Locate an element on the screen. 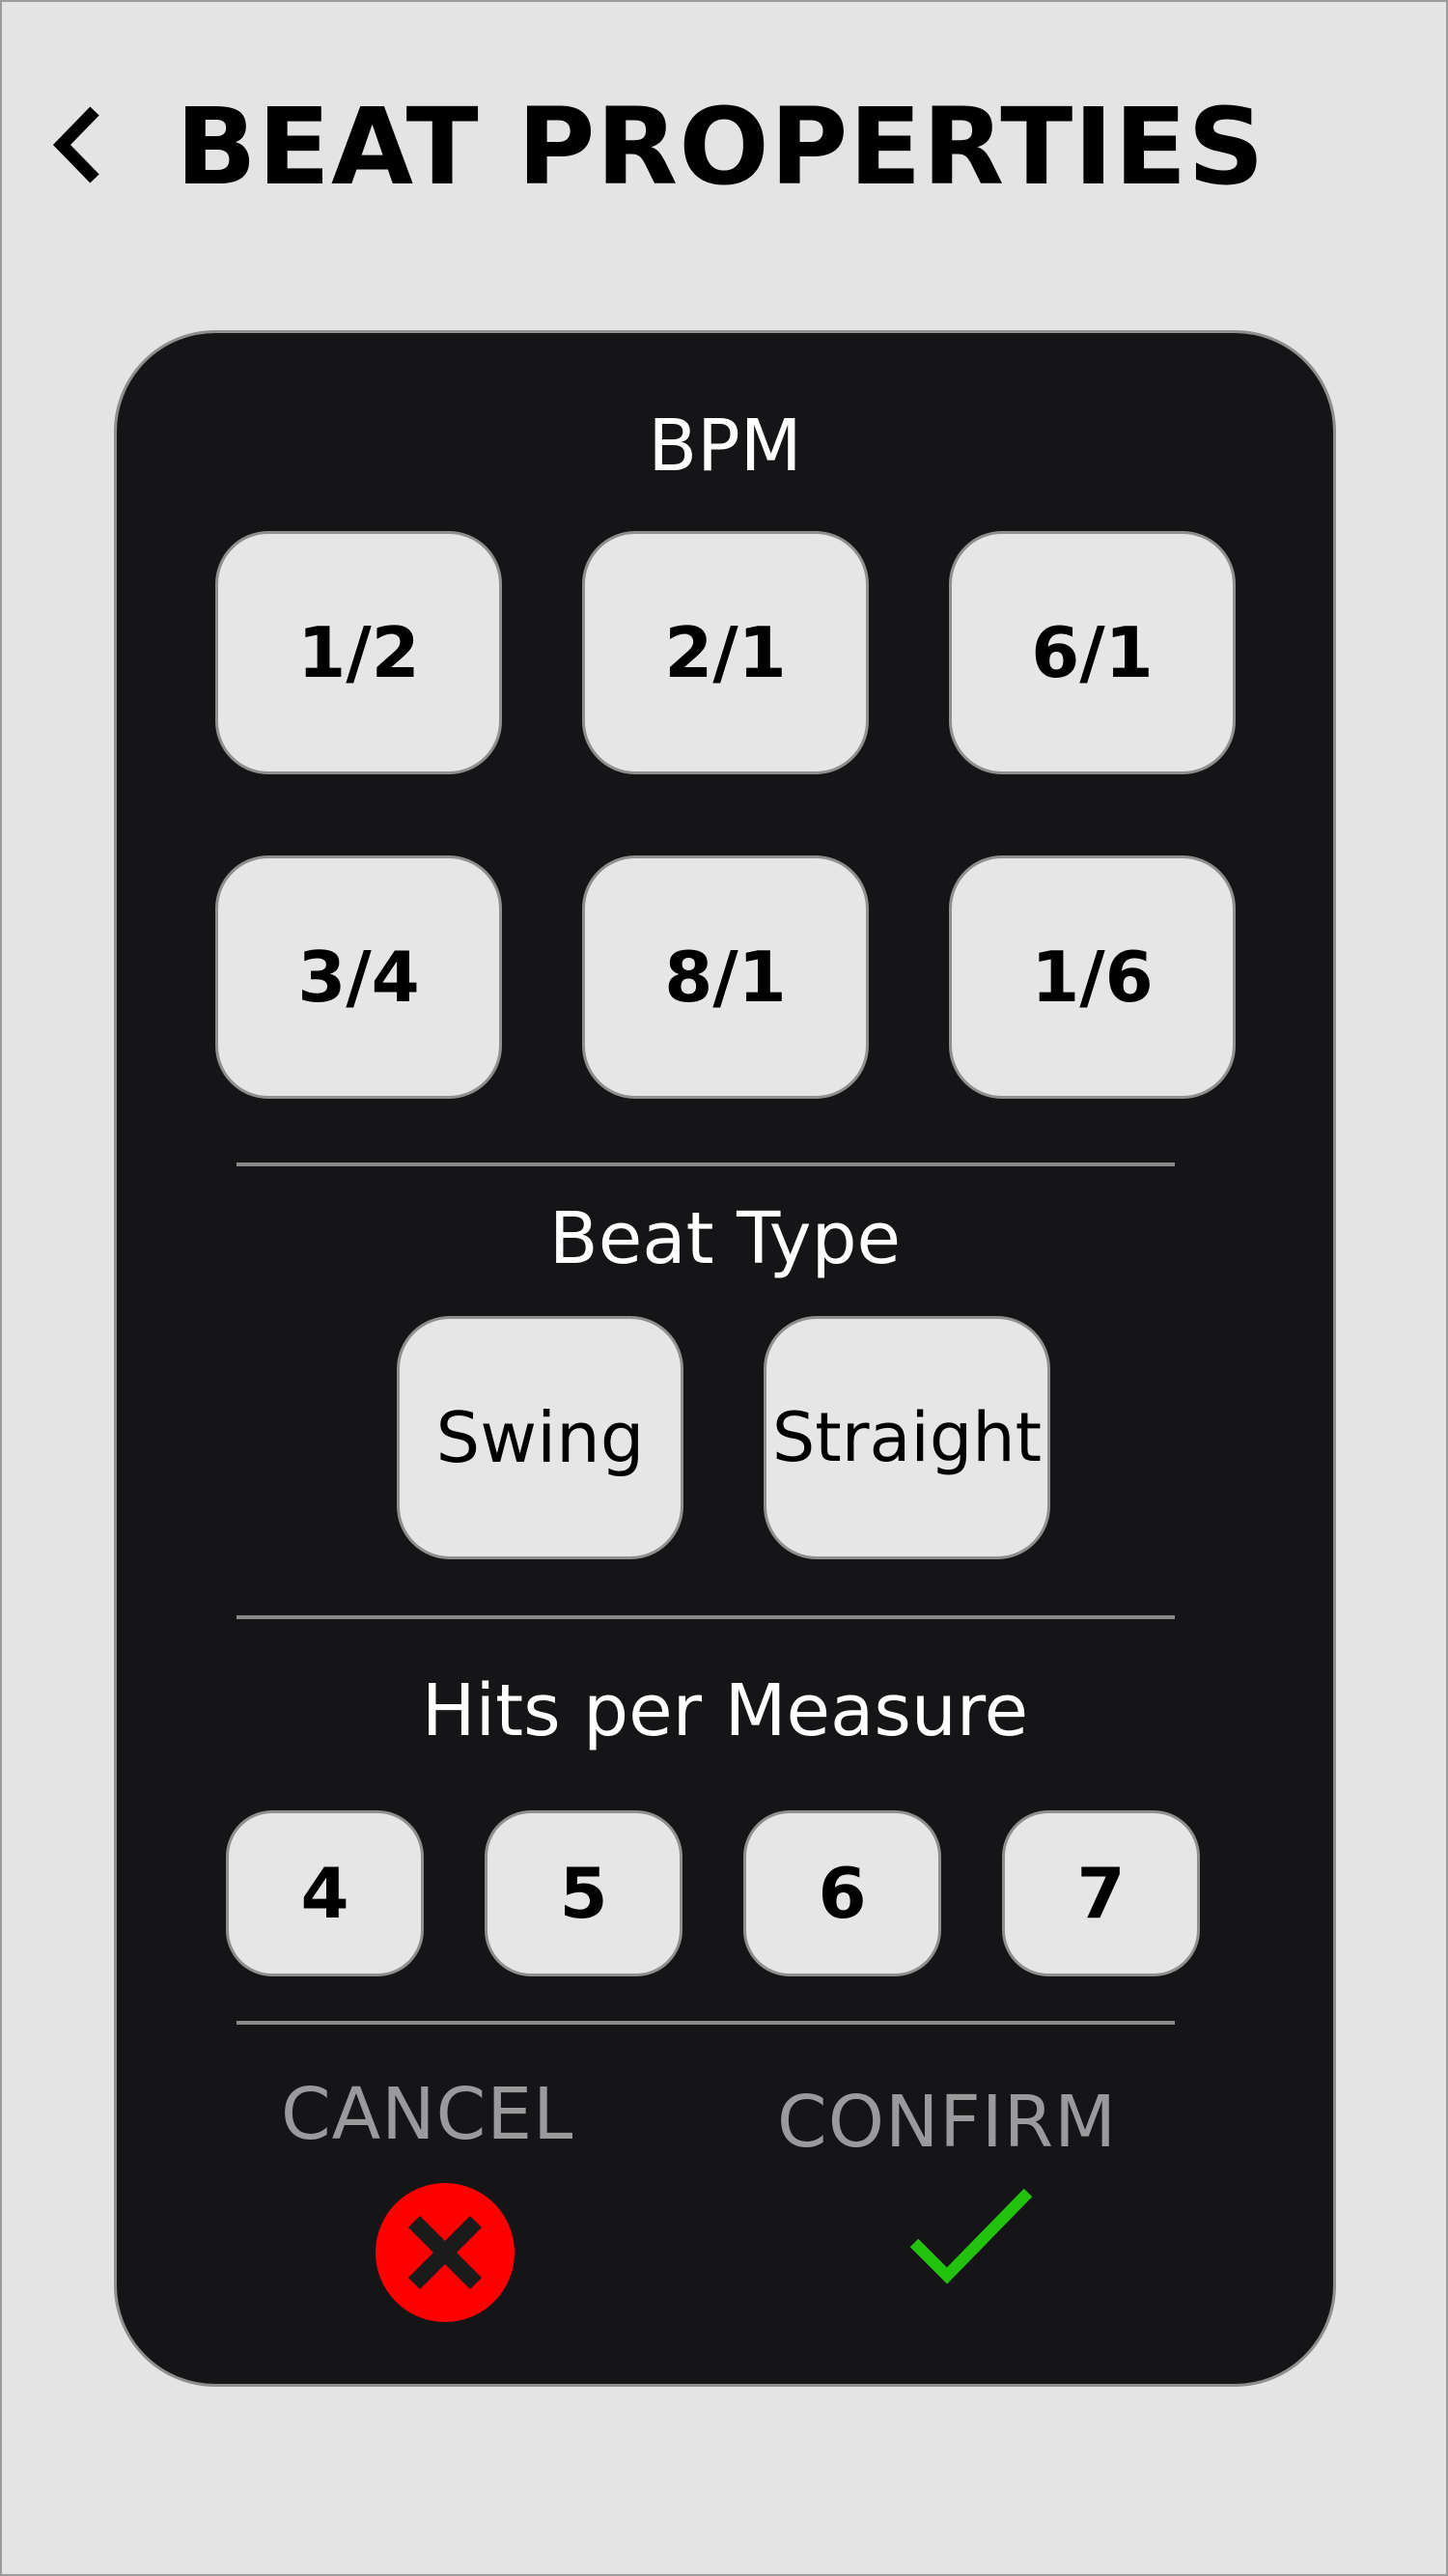  bpm-option-8-1: 8/1 is located at coordinates (725, 977).